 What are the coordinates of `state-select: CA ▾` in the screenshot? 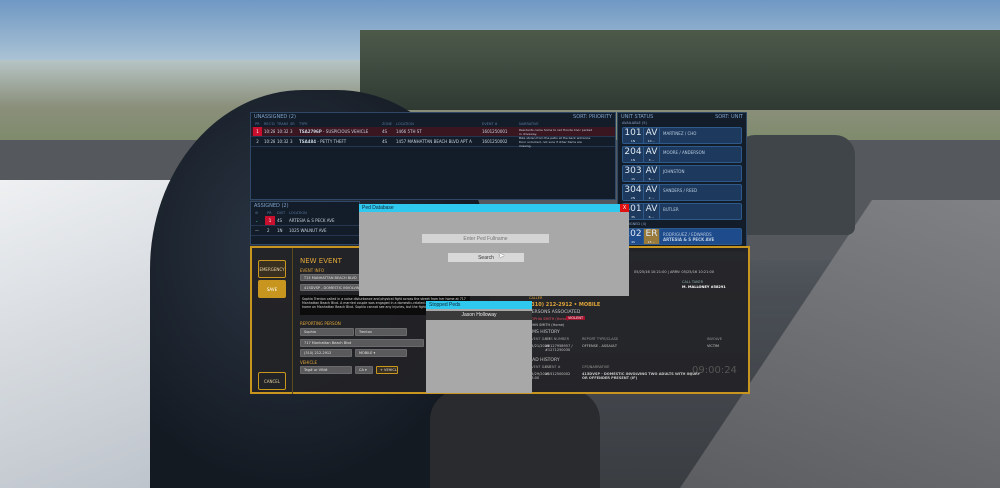 It's located at (364, 370).